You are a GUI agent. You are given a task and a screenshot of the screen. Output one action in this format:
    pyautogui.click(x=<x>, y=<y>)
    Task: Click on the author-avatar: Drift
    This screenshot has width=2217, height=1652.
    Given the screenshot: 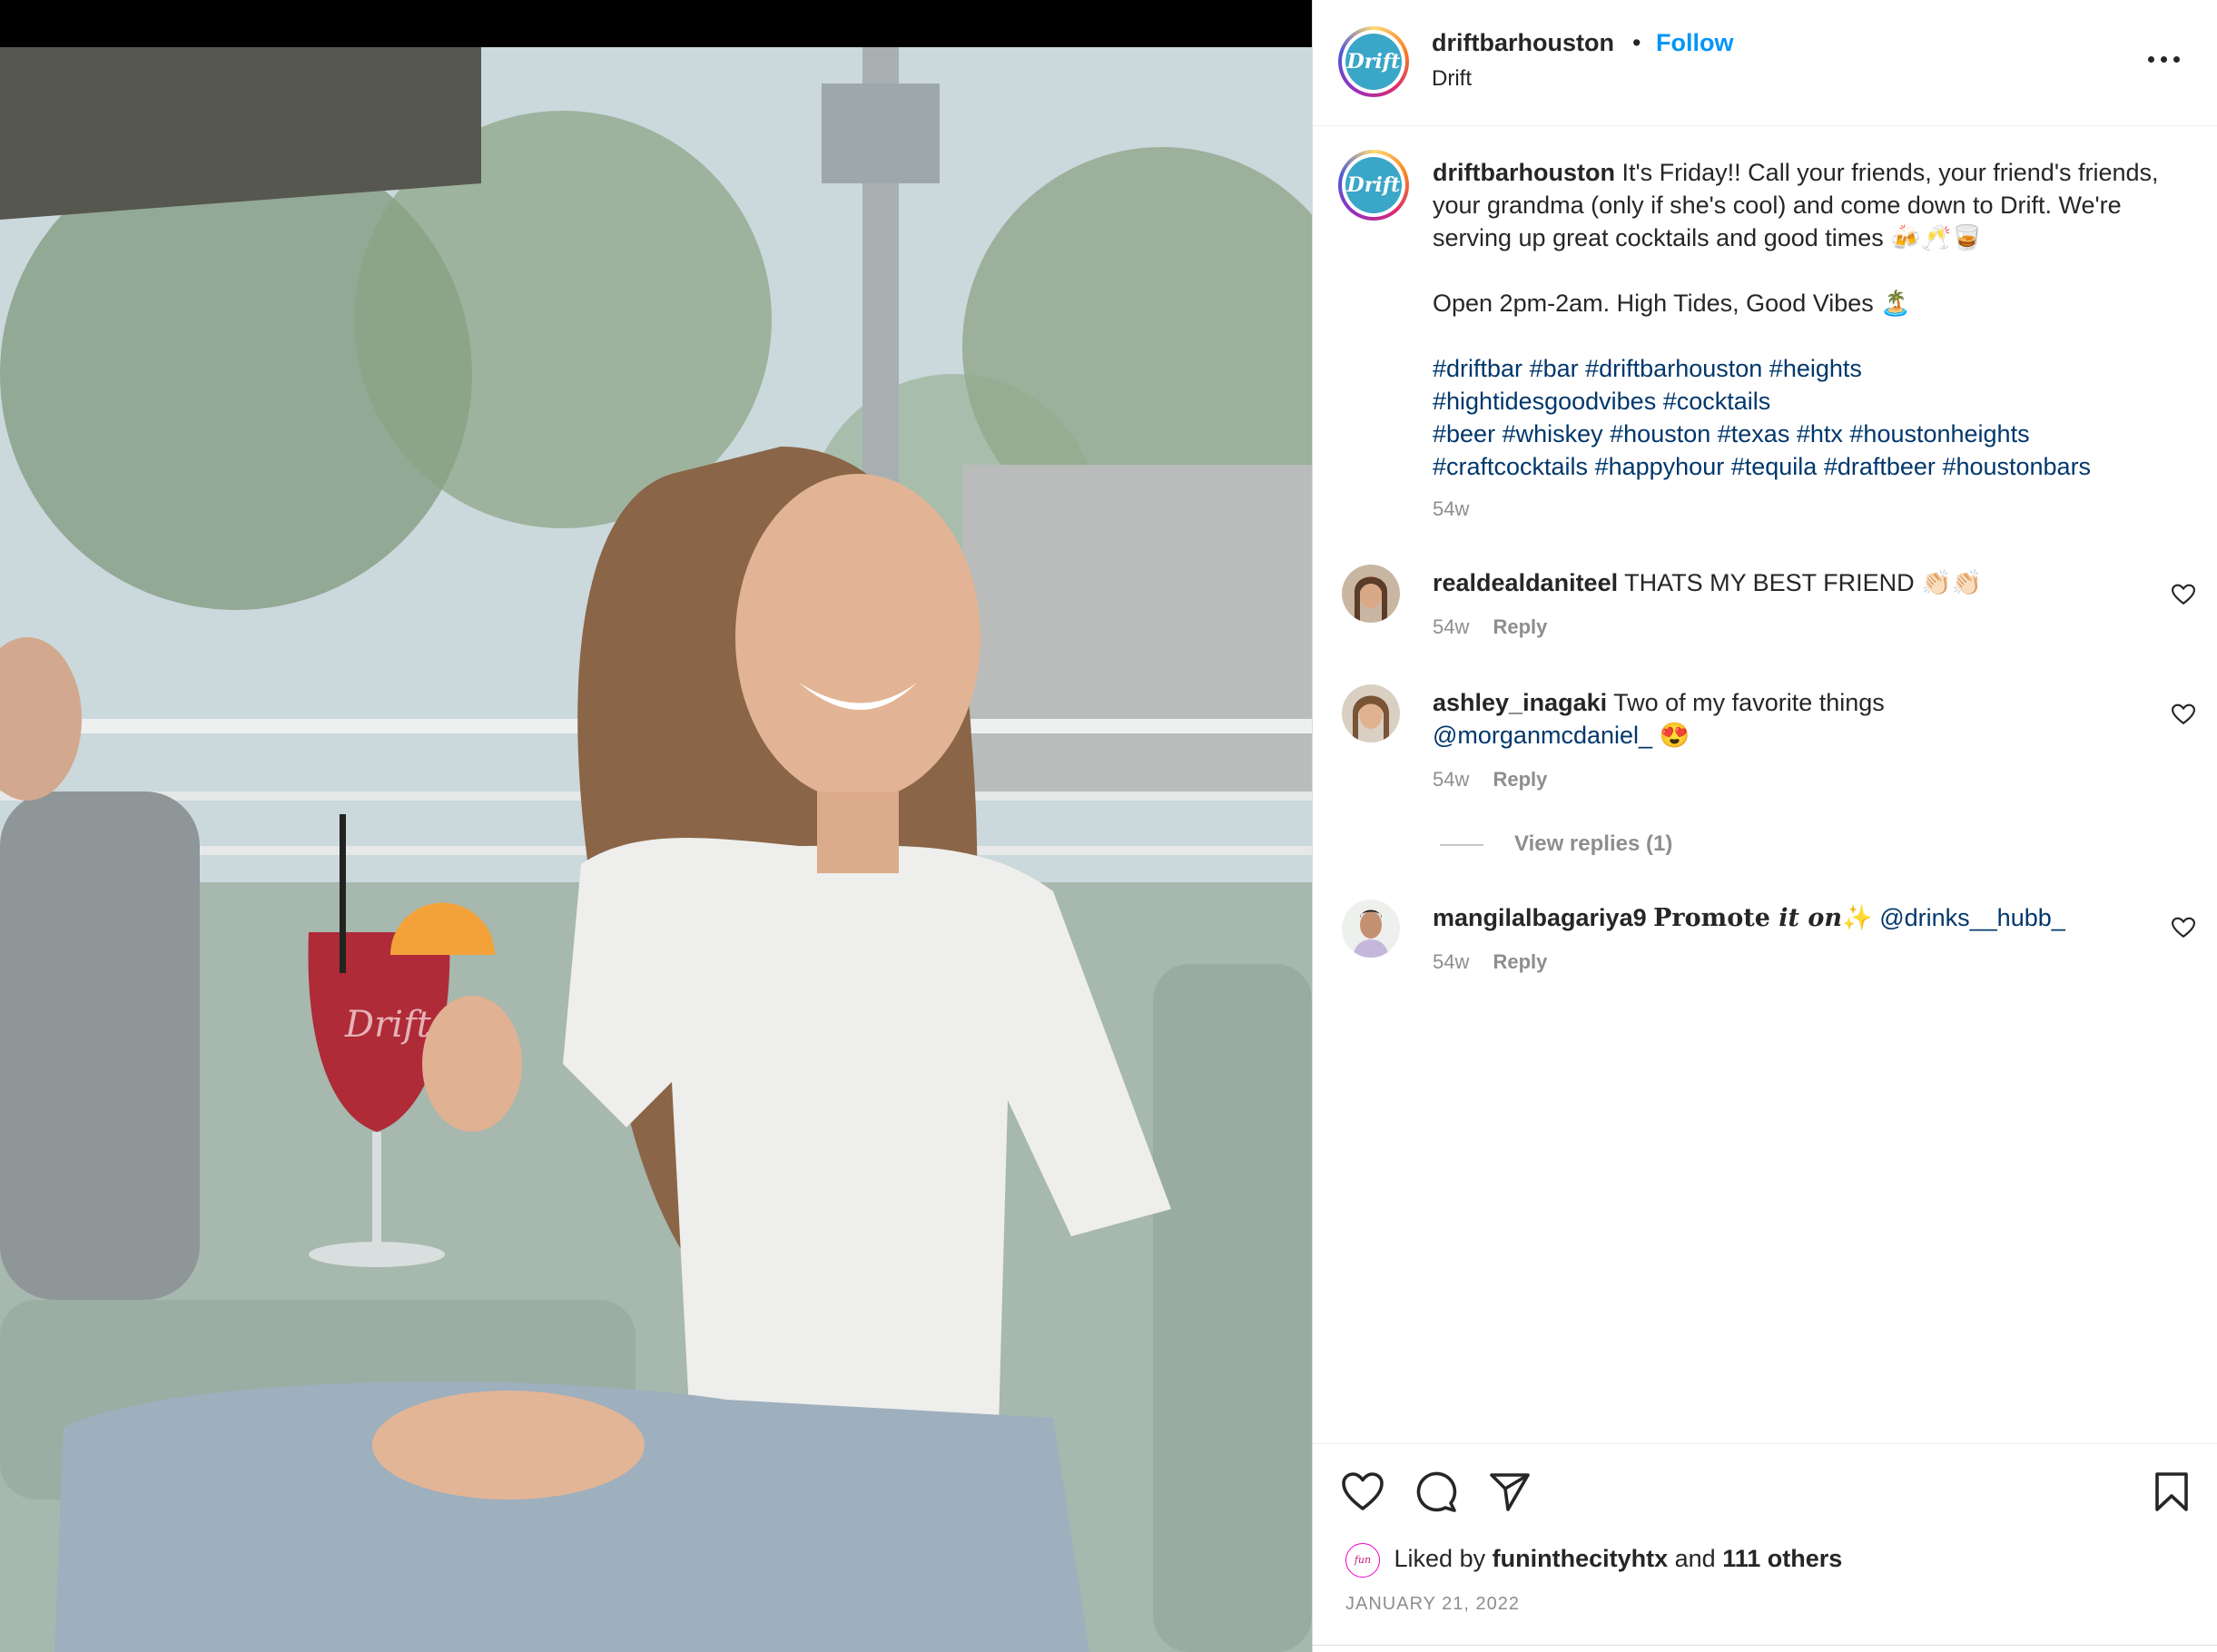 What is the action you would take?
    pyautogui.click(x=1373, y=61)
    